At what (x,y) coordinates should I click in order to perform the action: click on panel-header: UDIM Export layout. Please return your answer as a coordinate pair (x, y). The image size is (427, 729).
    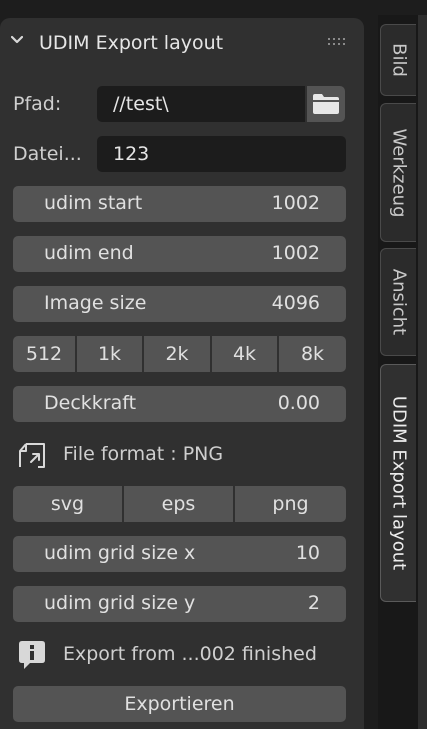
    Looking at the image, I should click on (182, 45).